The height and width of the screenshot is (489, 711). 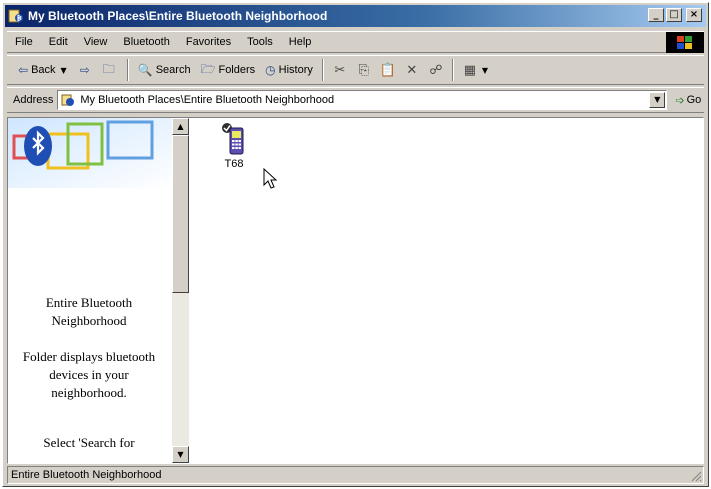 What do you see at coordinates (58, 42) in the screenshot?
I see `menu-edit: Edit` at bounding box center [58, 42].